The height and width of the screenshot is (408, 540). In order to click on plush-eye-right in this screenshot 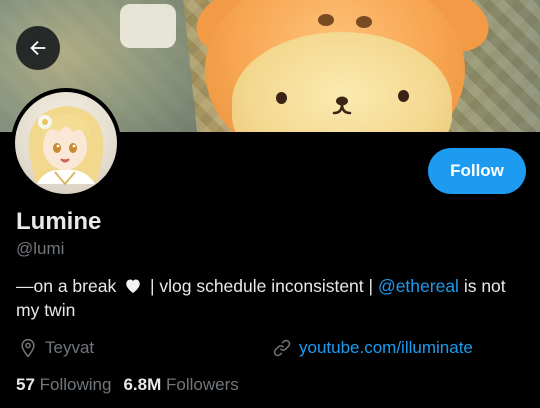, I will do `click(403, 96)`.